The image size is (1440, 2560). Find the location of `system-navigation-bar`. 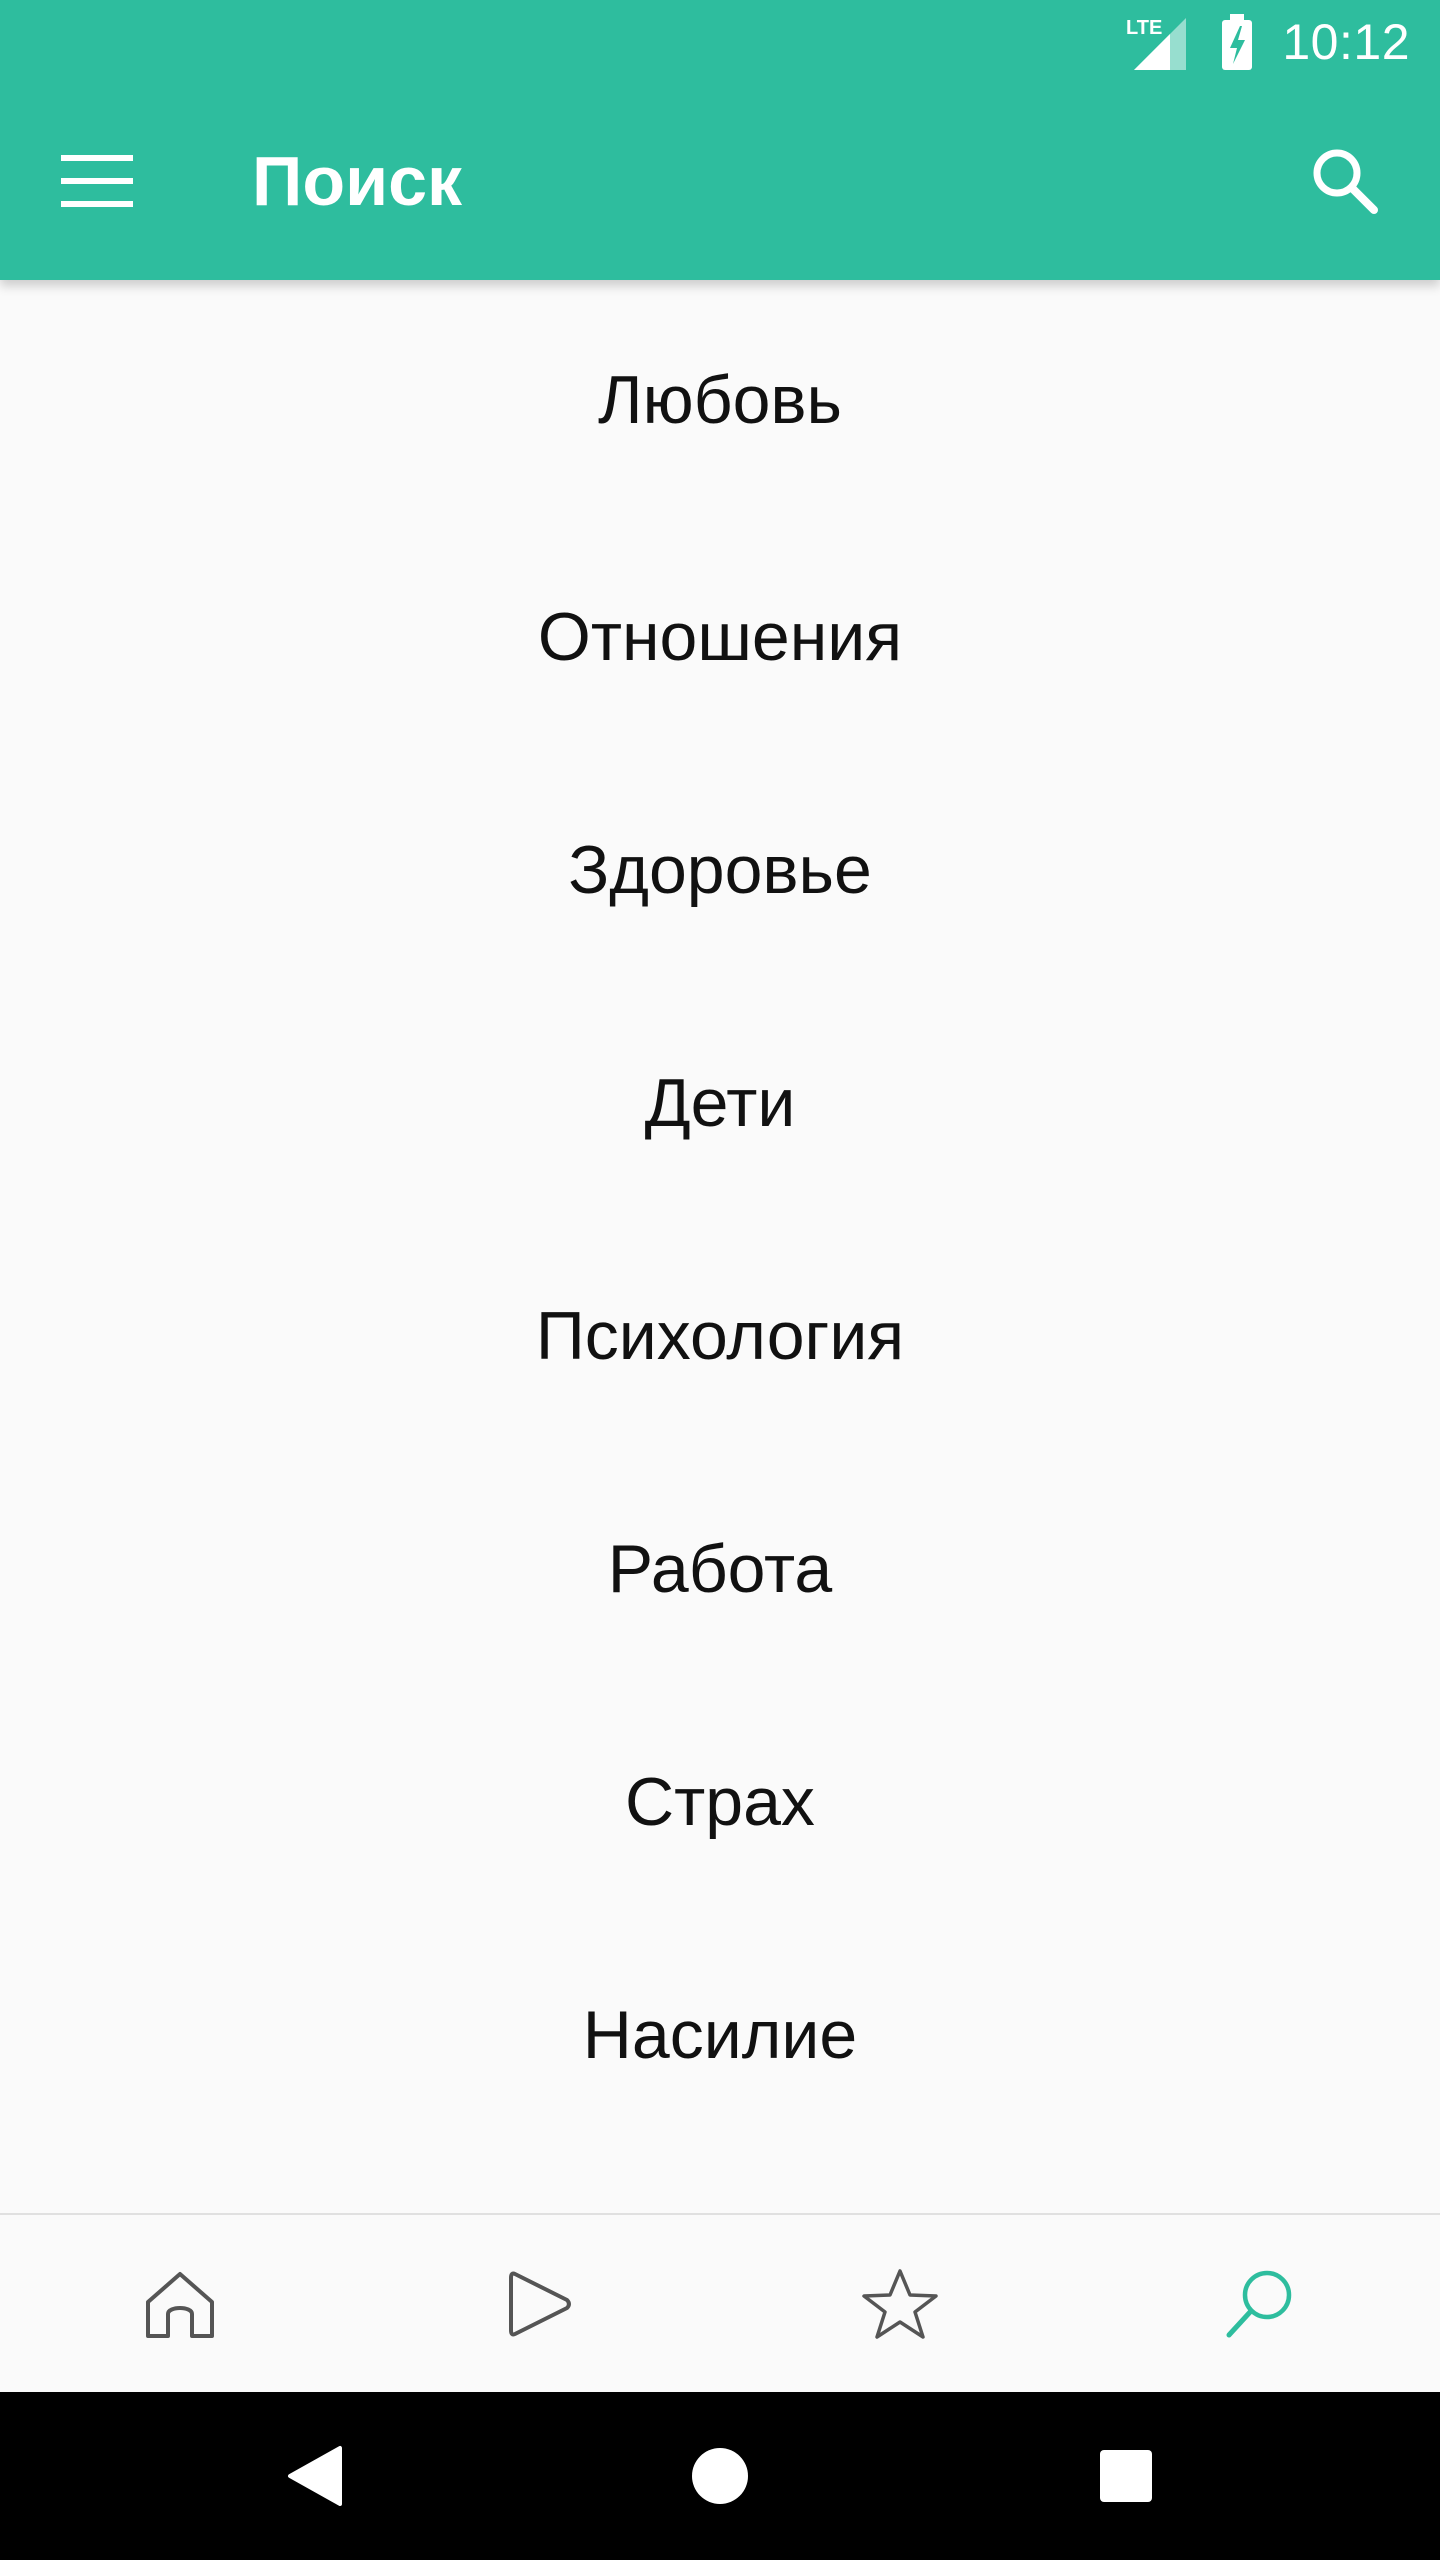

system-navigation-bar is located at coordinates (720, 2476).